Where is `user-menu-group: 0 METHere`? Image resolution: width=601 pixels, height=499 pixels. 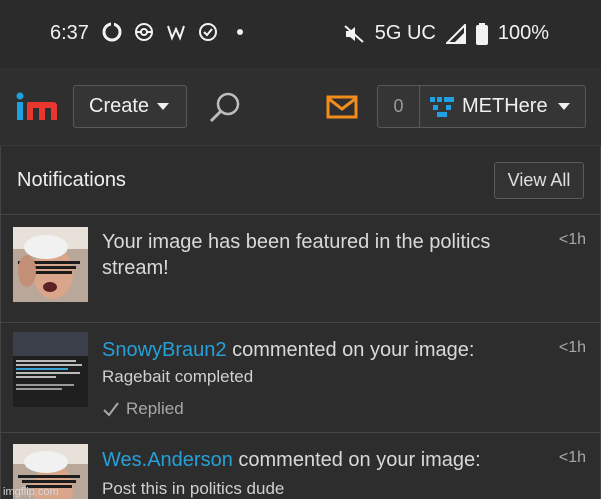
user-menu-group: 0 METHere is located at coordinates (481, 106).